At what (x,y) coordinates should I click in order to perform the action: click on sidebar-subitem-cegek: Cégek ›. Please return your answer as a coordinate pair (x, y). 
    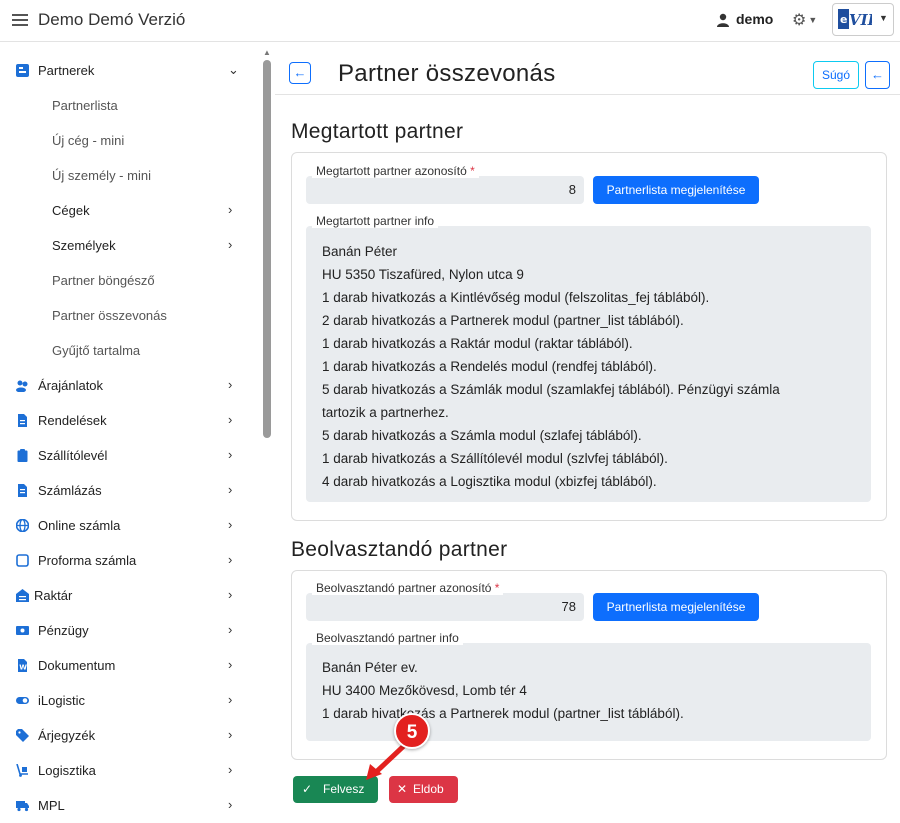
    Looking at the image, I should click on (125, 210).